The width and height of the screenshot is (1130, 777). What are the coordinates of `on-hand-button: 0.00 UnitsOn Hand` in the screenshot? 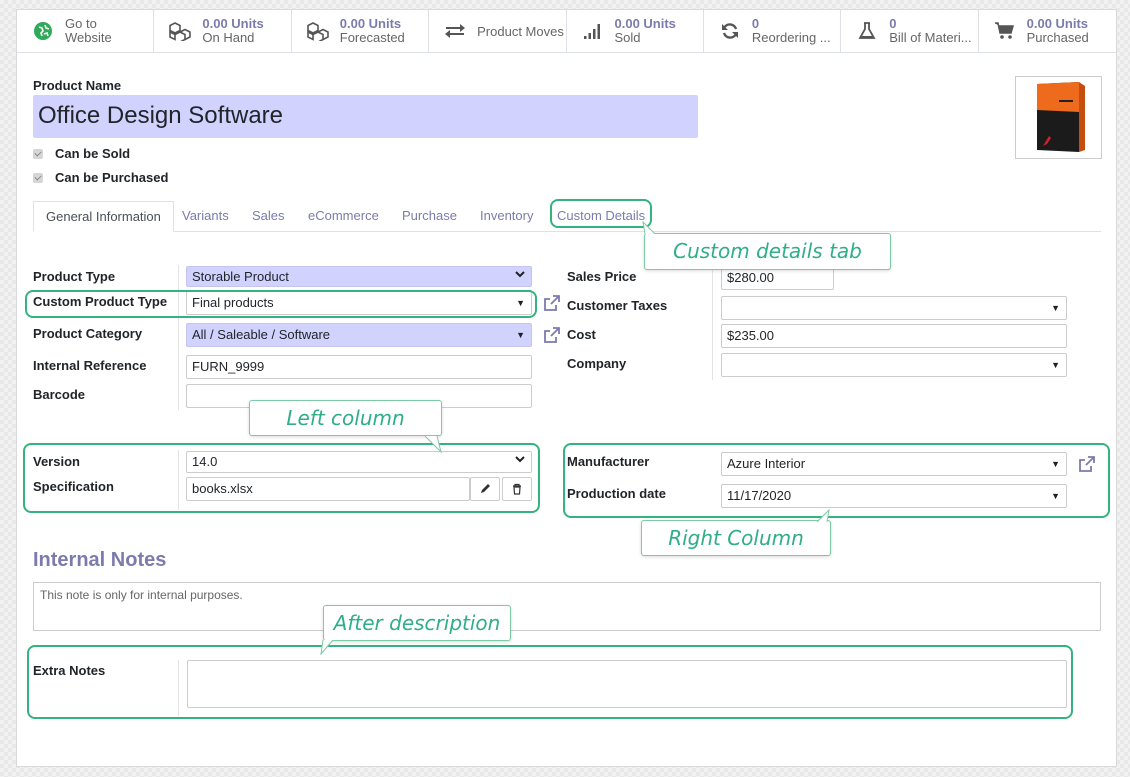 It's located at (222, 31).